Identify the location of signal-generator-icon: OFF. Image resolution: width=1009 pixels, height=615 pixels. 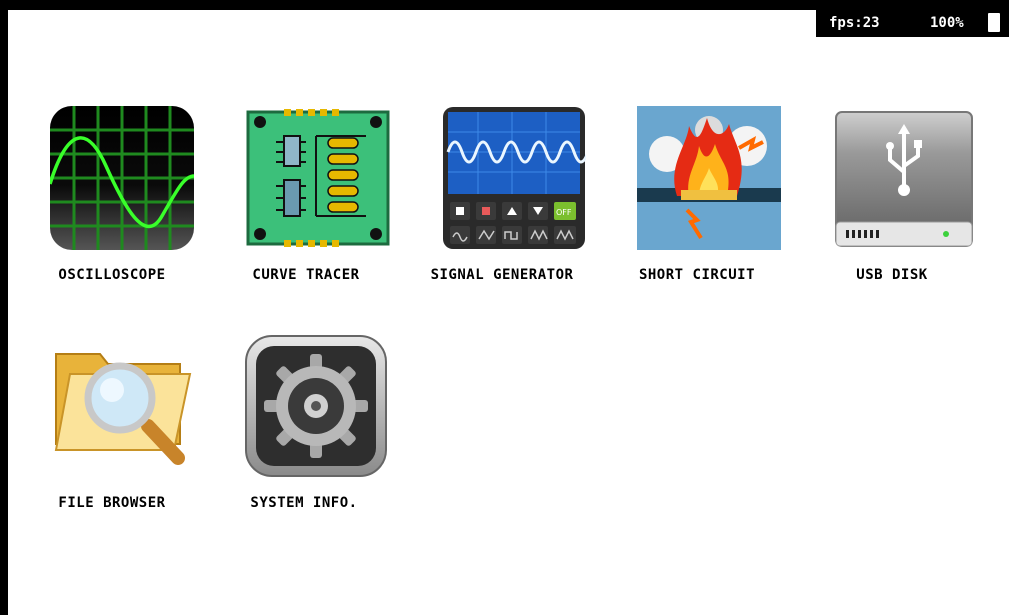
(514, 178).